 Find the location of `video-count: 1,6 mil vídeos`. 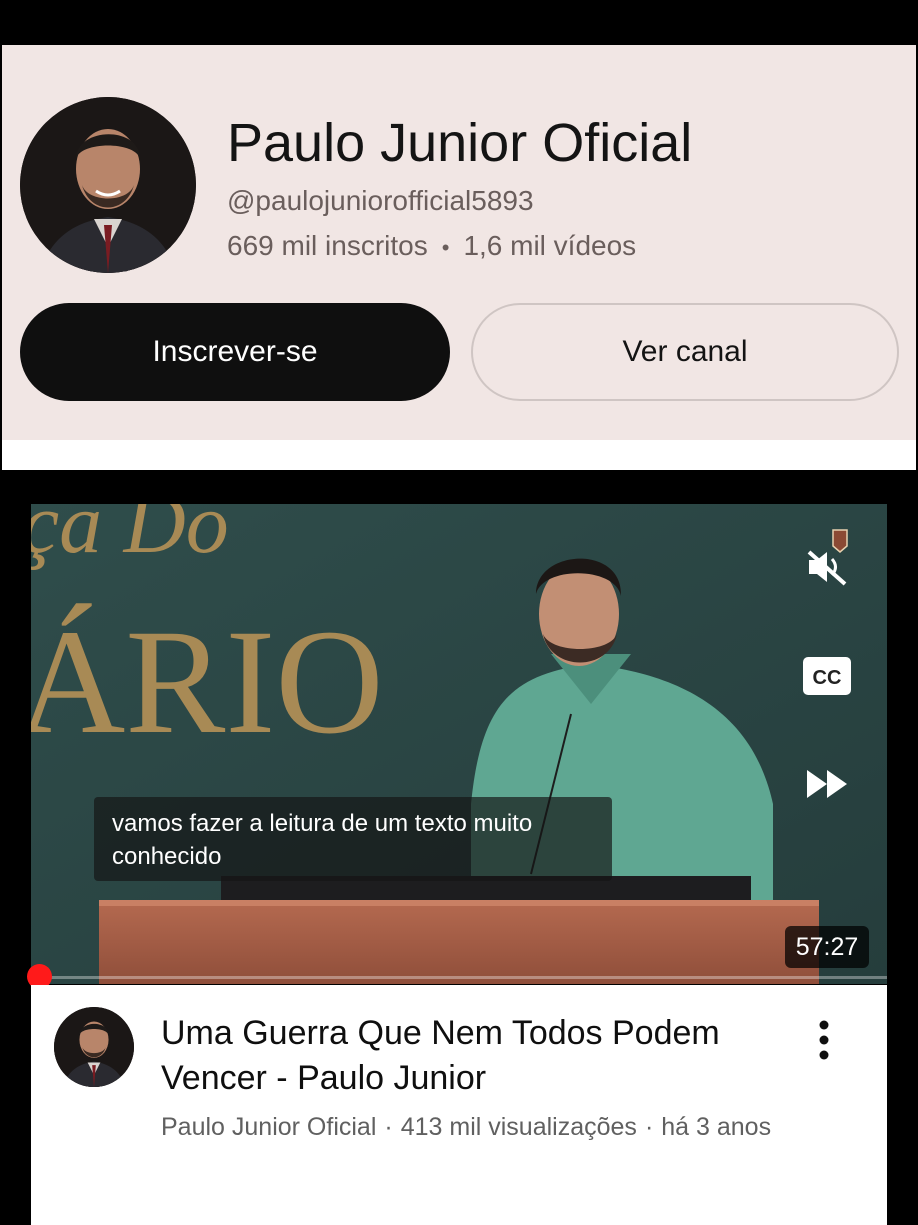

video-count: 1,6 mil vídeos is located at coordinates (550, 245).